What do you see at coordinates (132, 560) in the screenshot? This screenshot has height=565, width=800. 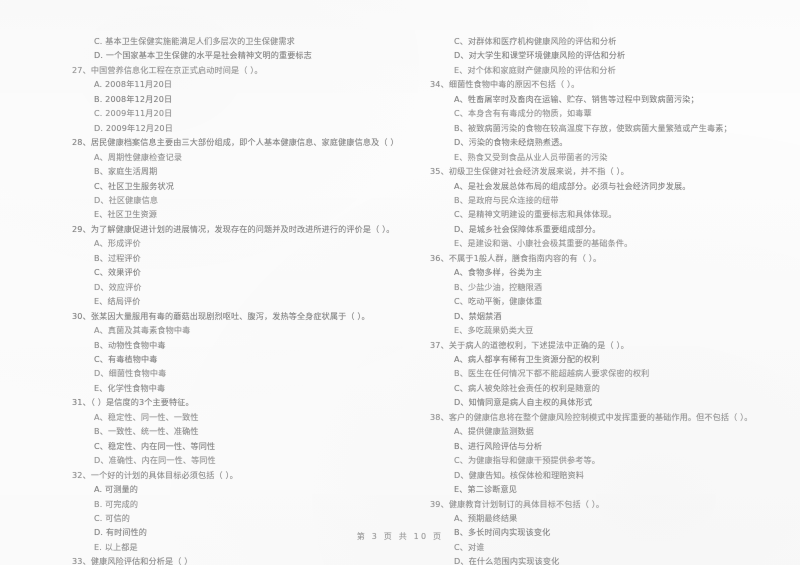 I see `question-stem: 33、健康风险评估和分析是（ ）` at bounding box center [132, 560].